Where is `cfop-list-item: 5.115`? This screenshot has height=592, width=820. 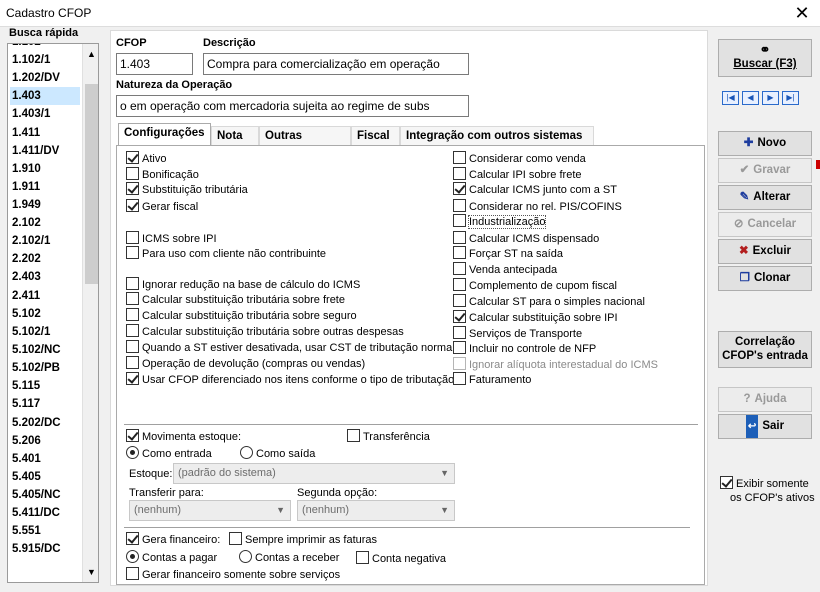
cfop-list-item: 5.115 is located at coordinates (46, 386).